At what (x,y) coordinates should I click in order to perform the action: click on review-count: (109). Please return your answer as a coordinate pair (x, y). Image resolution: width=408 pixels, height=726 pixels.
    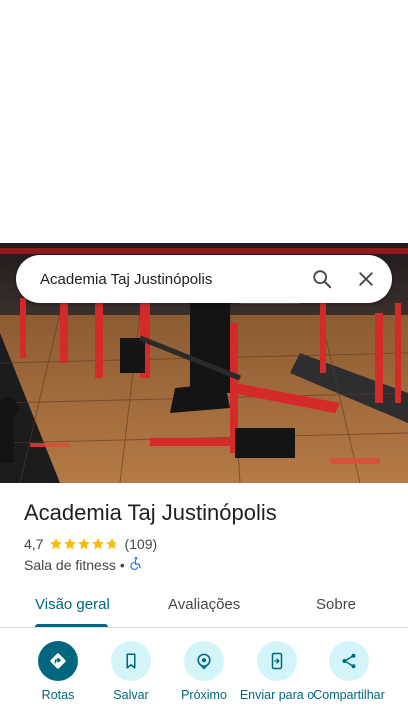
    Looking at the image, I should click on (140, 544).